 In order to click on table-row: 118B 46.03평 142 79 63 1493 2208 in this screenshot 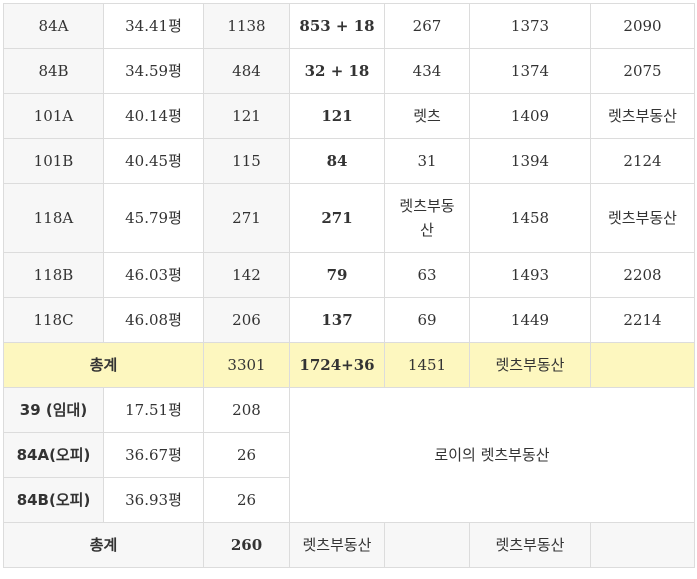, I will do `click(349, 275)`.